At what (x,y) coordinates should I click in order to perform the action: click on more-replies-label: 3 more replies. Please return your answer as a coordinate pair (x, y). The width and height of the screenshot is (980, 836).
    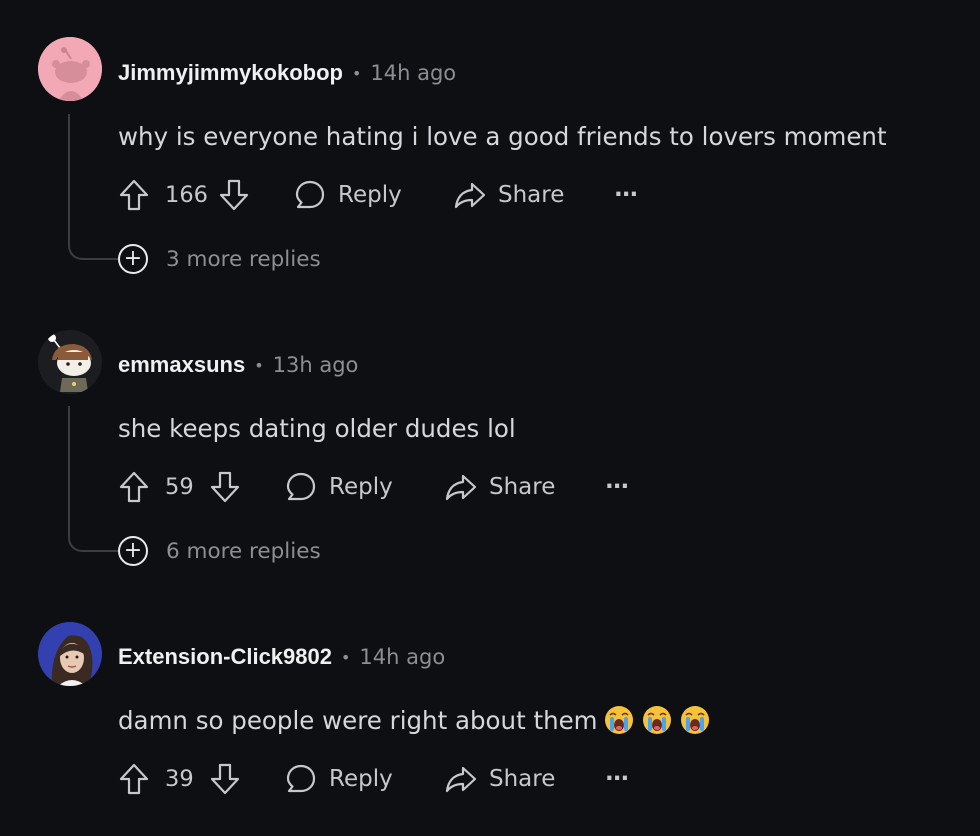
    Looking at the image, I should click on (243, 259).